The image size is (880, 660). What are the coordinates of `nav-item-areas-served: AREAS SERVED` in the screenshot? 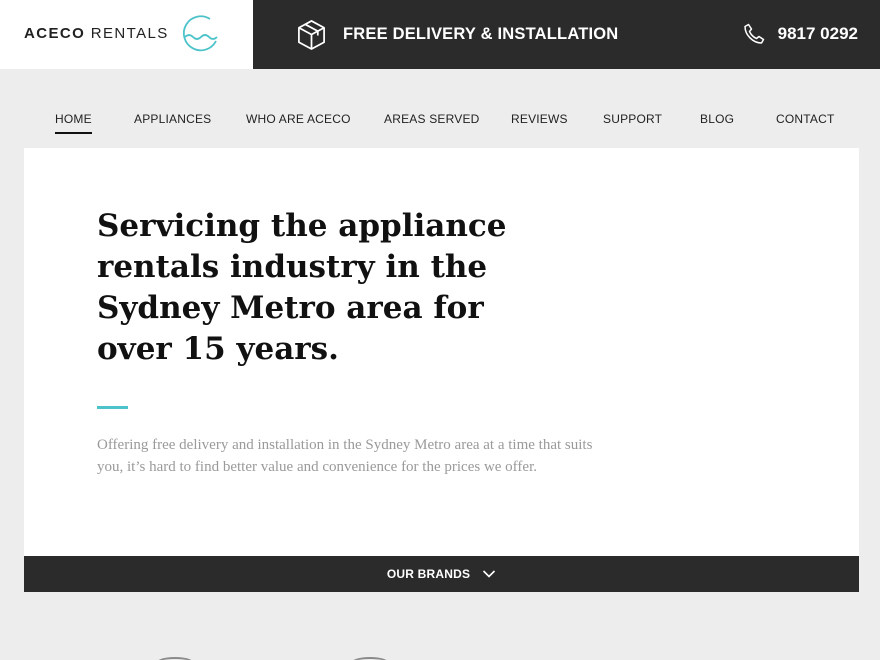 It's located at (432, 119).